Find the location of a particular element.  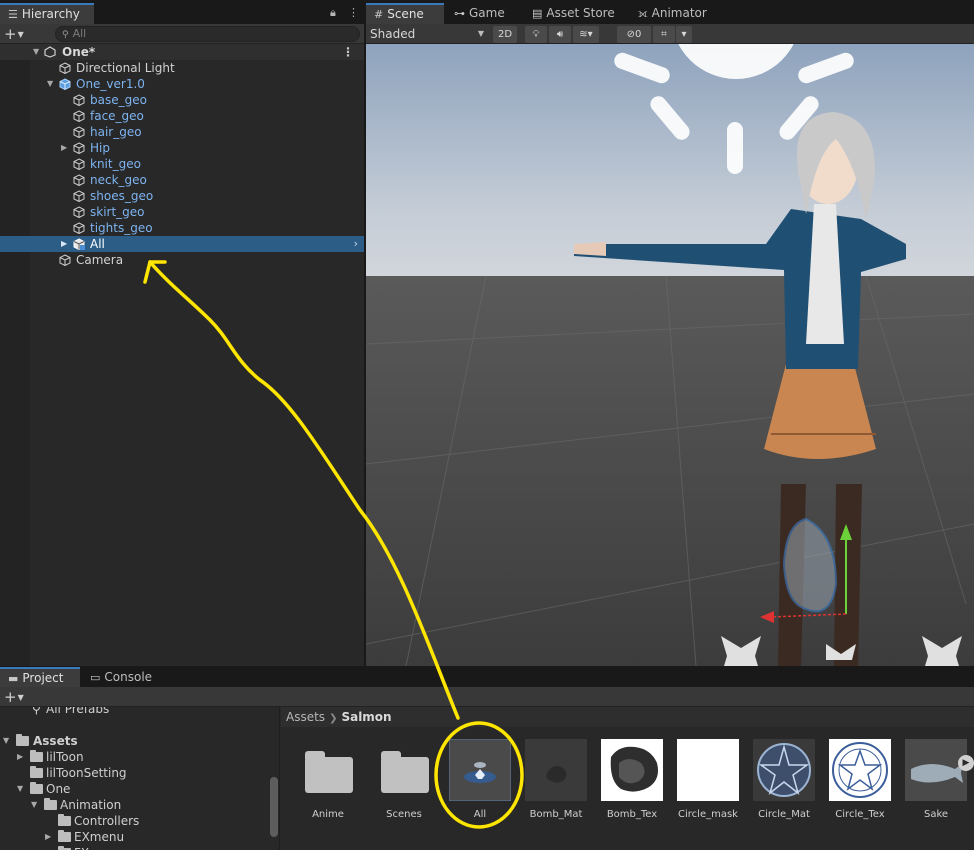

chevron-right-icon: › is located at coordinates (356, 244).